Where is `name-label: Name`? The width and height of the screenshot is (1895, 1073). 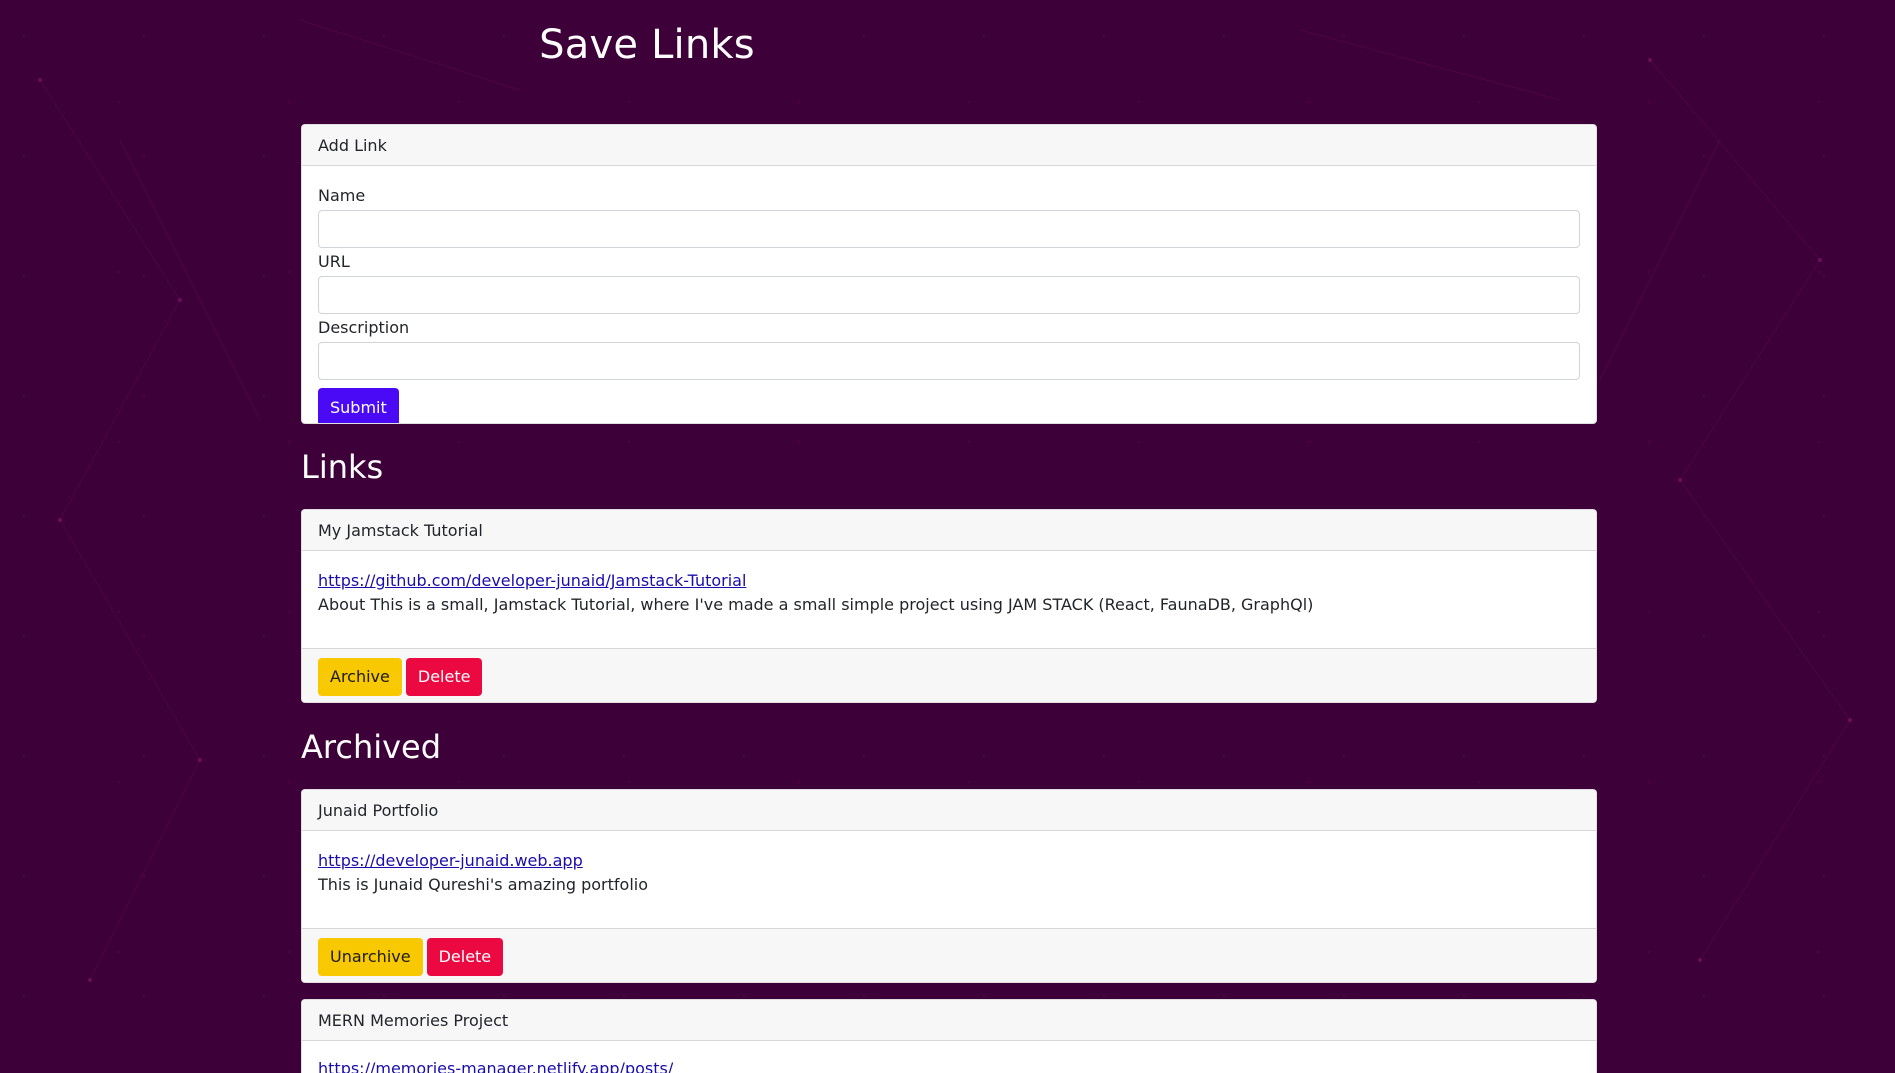 name-label: Name is located at coordinates (342, 195).